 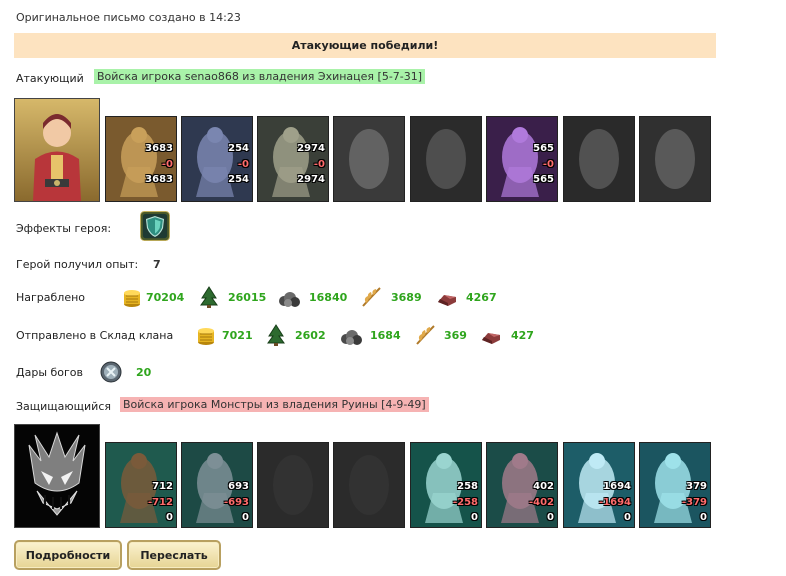 I want to click on spider-unit-icon-empty, so click(x=675, y=159).